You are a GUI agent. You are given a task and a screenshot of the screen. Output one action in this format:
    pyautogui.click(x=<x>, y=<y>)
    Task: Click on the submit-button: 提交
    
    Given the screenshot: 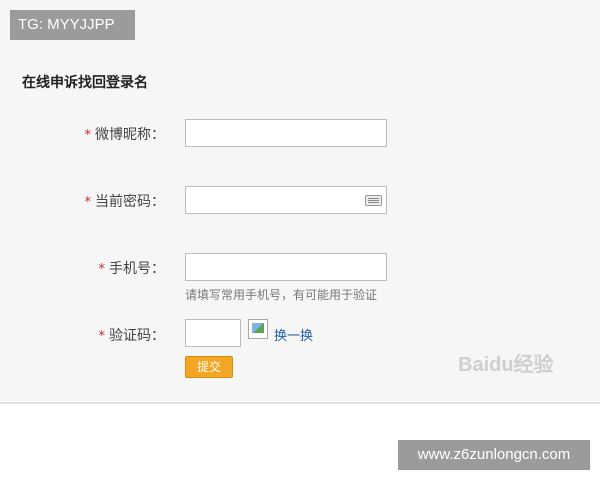 What is the action you would take?
    pyautogui.click(x=209, y=367)
    